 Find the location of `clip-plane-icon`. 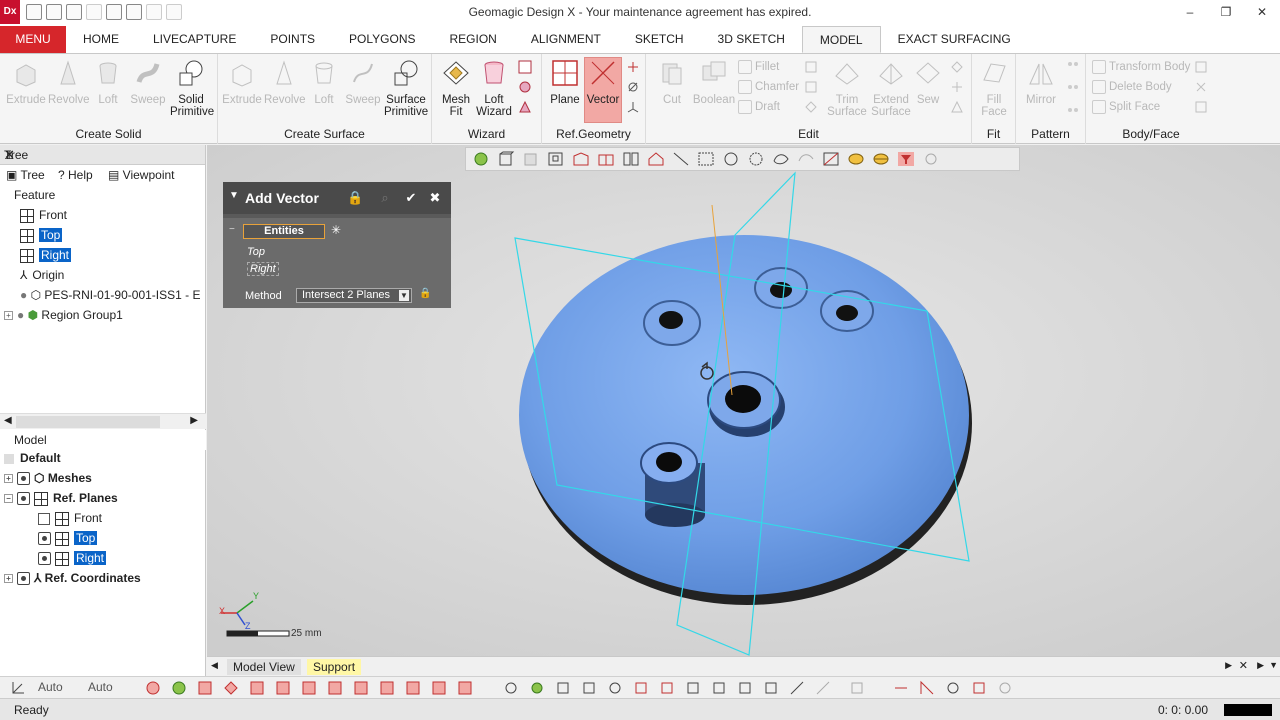

clip-plane-icon is located at coordinates (606, 159).